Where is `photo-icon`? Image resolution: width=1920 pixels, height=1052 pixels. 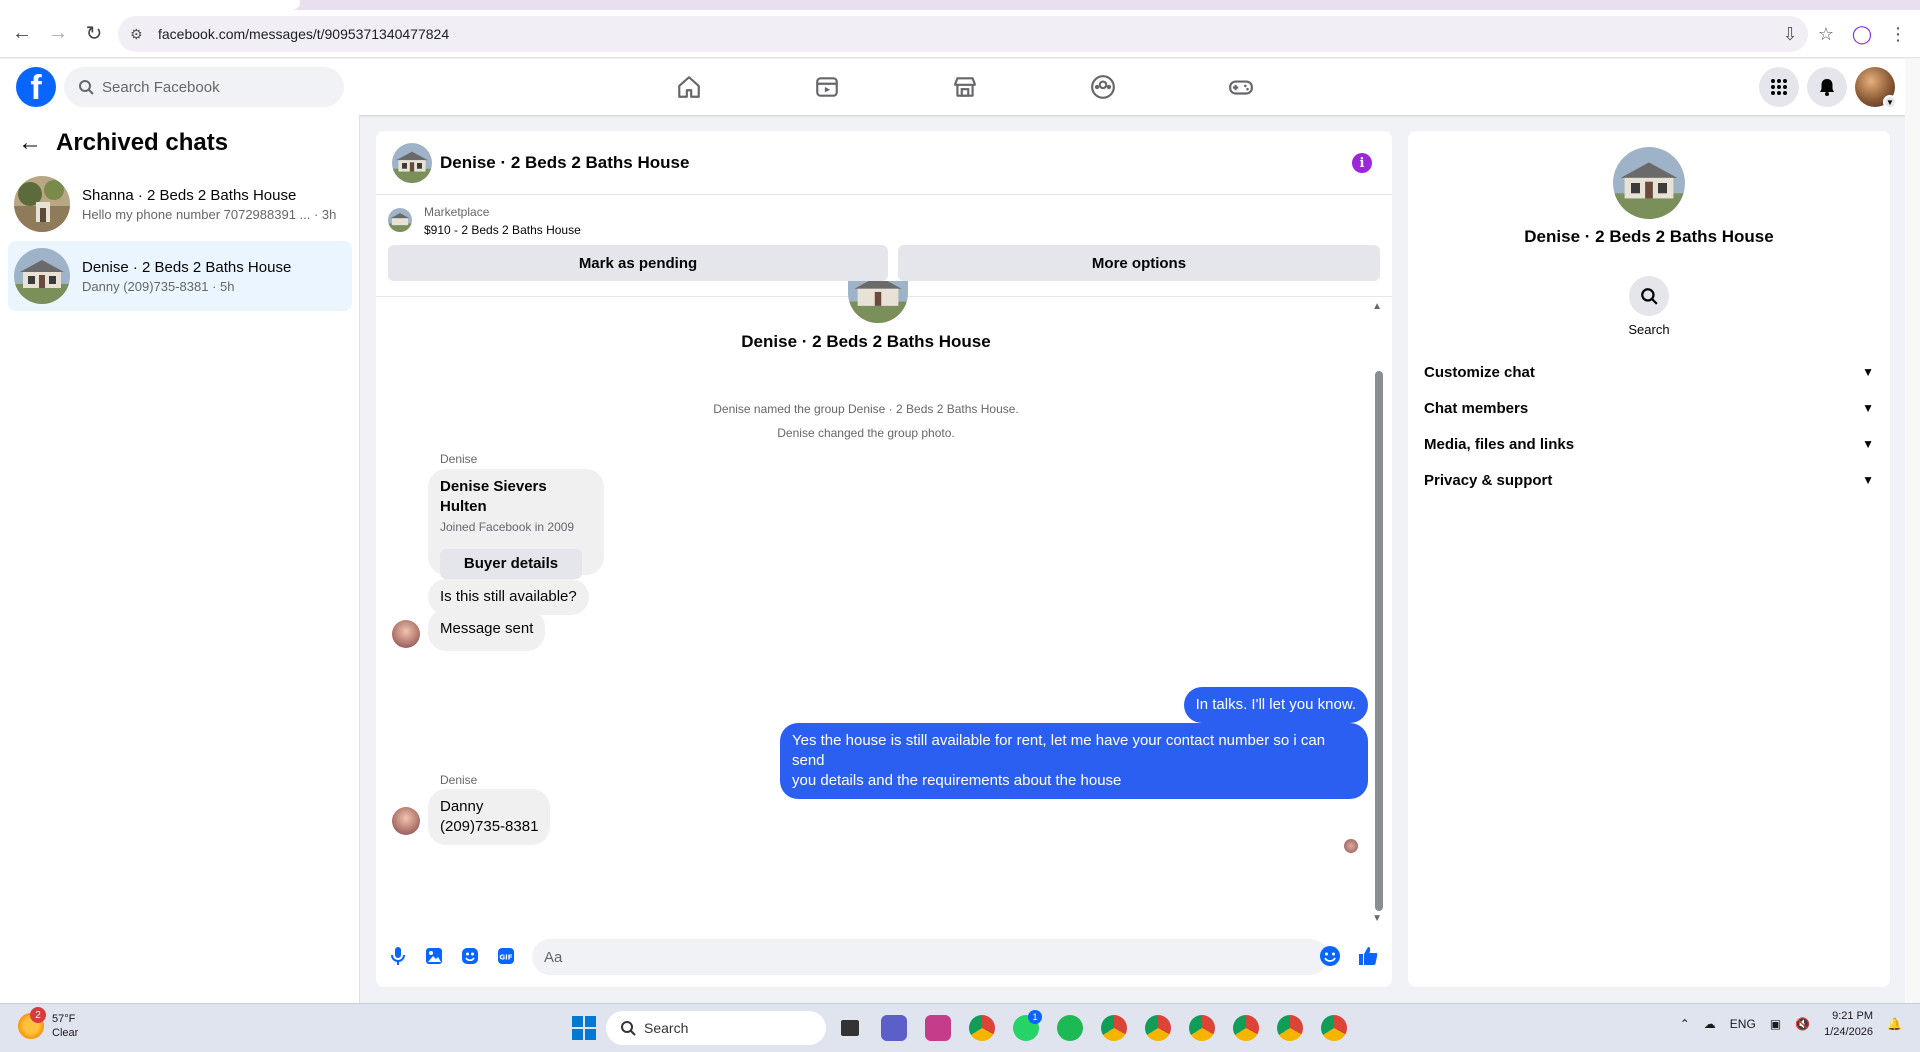 photo-icon is located at coordinates (434, 956).